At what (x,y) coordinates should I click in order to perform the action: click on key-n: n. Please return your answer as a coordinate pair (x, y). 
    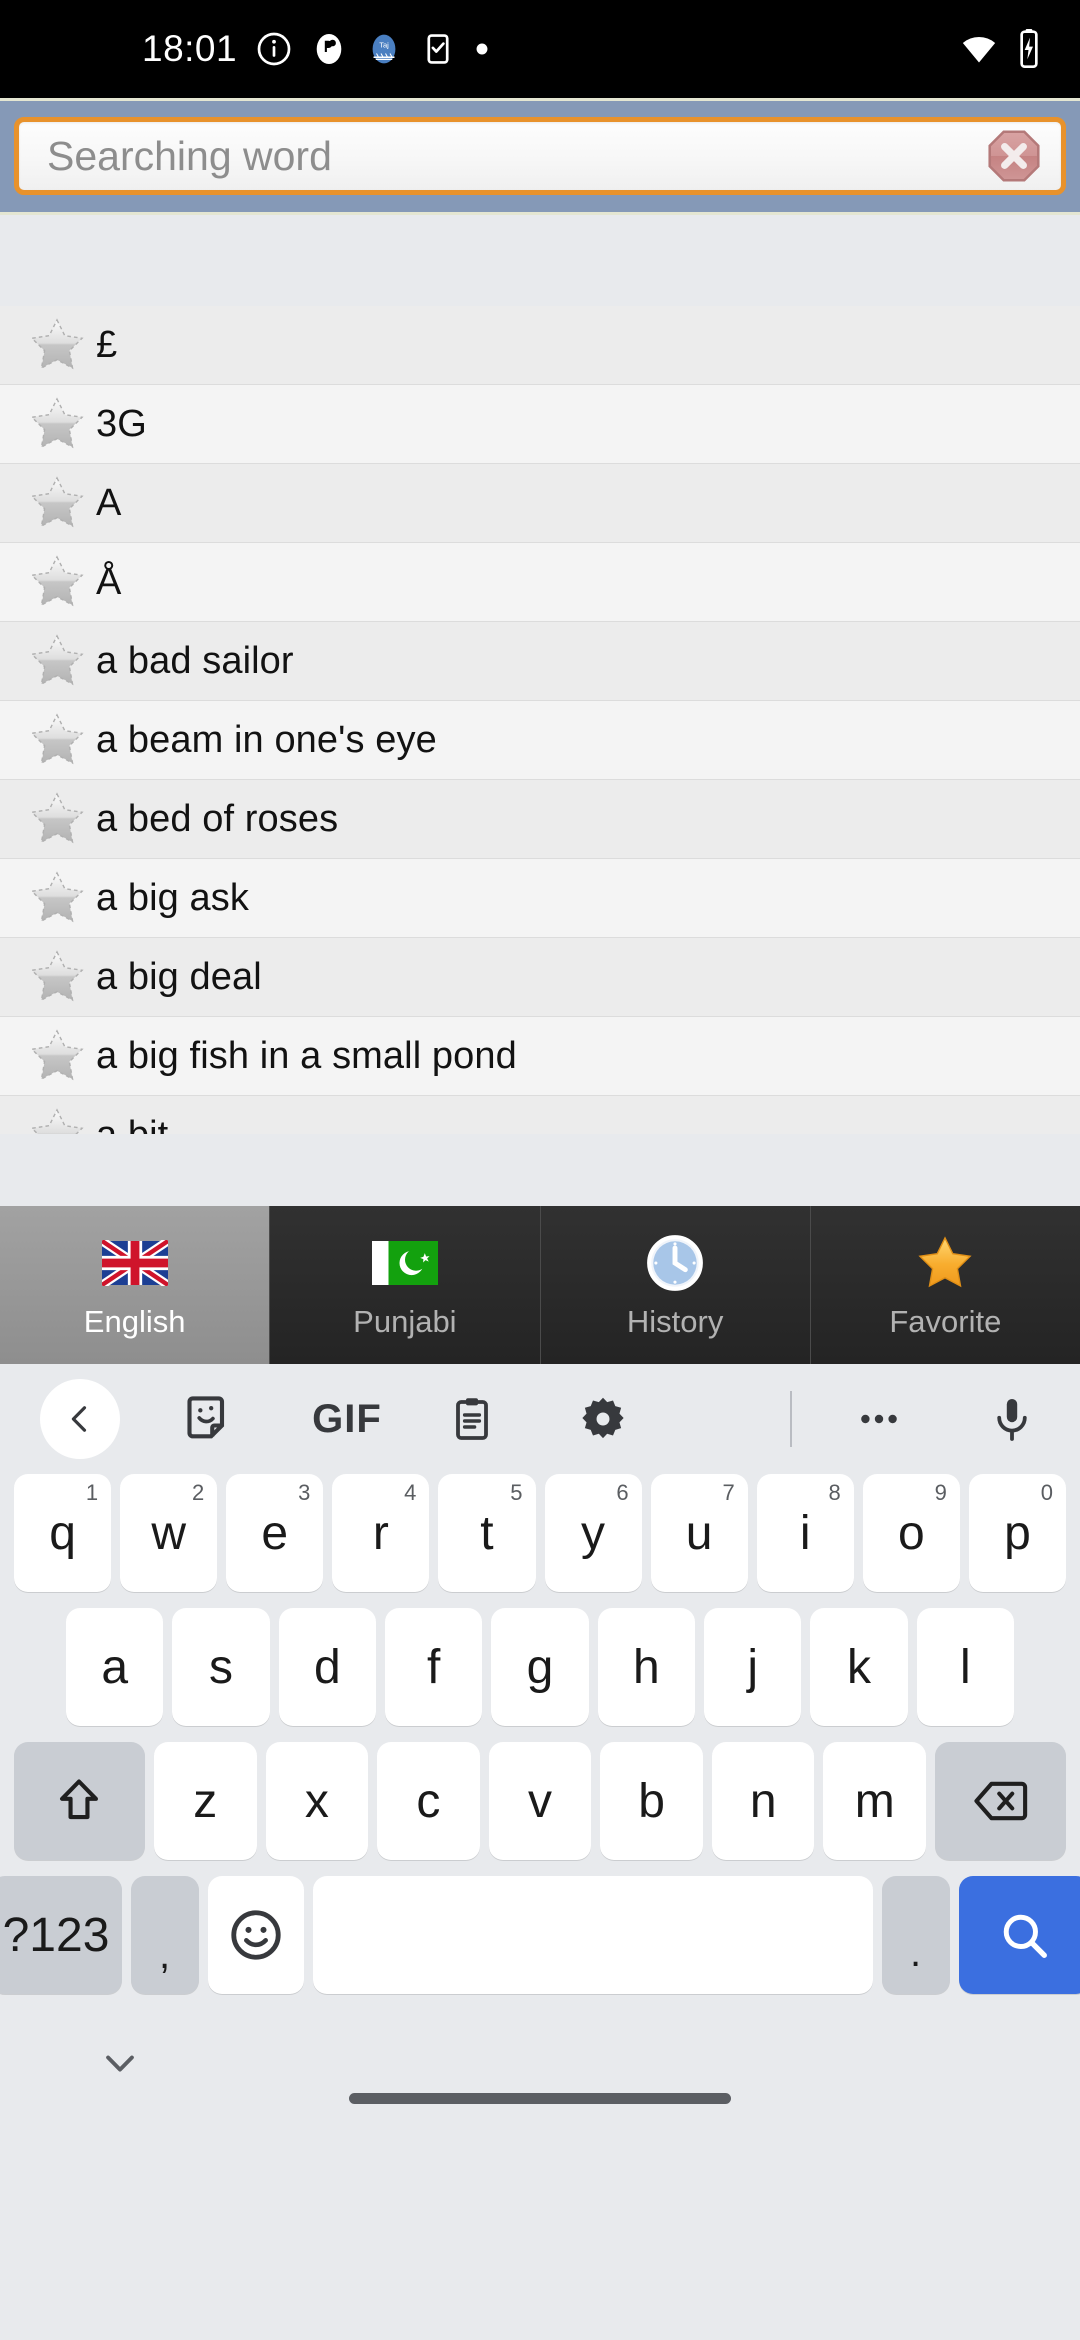
    Looking at the image, I should click on (763, 1801).